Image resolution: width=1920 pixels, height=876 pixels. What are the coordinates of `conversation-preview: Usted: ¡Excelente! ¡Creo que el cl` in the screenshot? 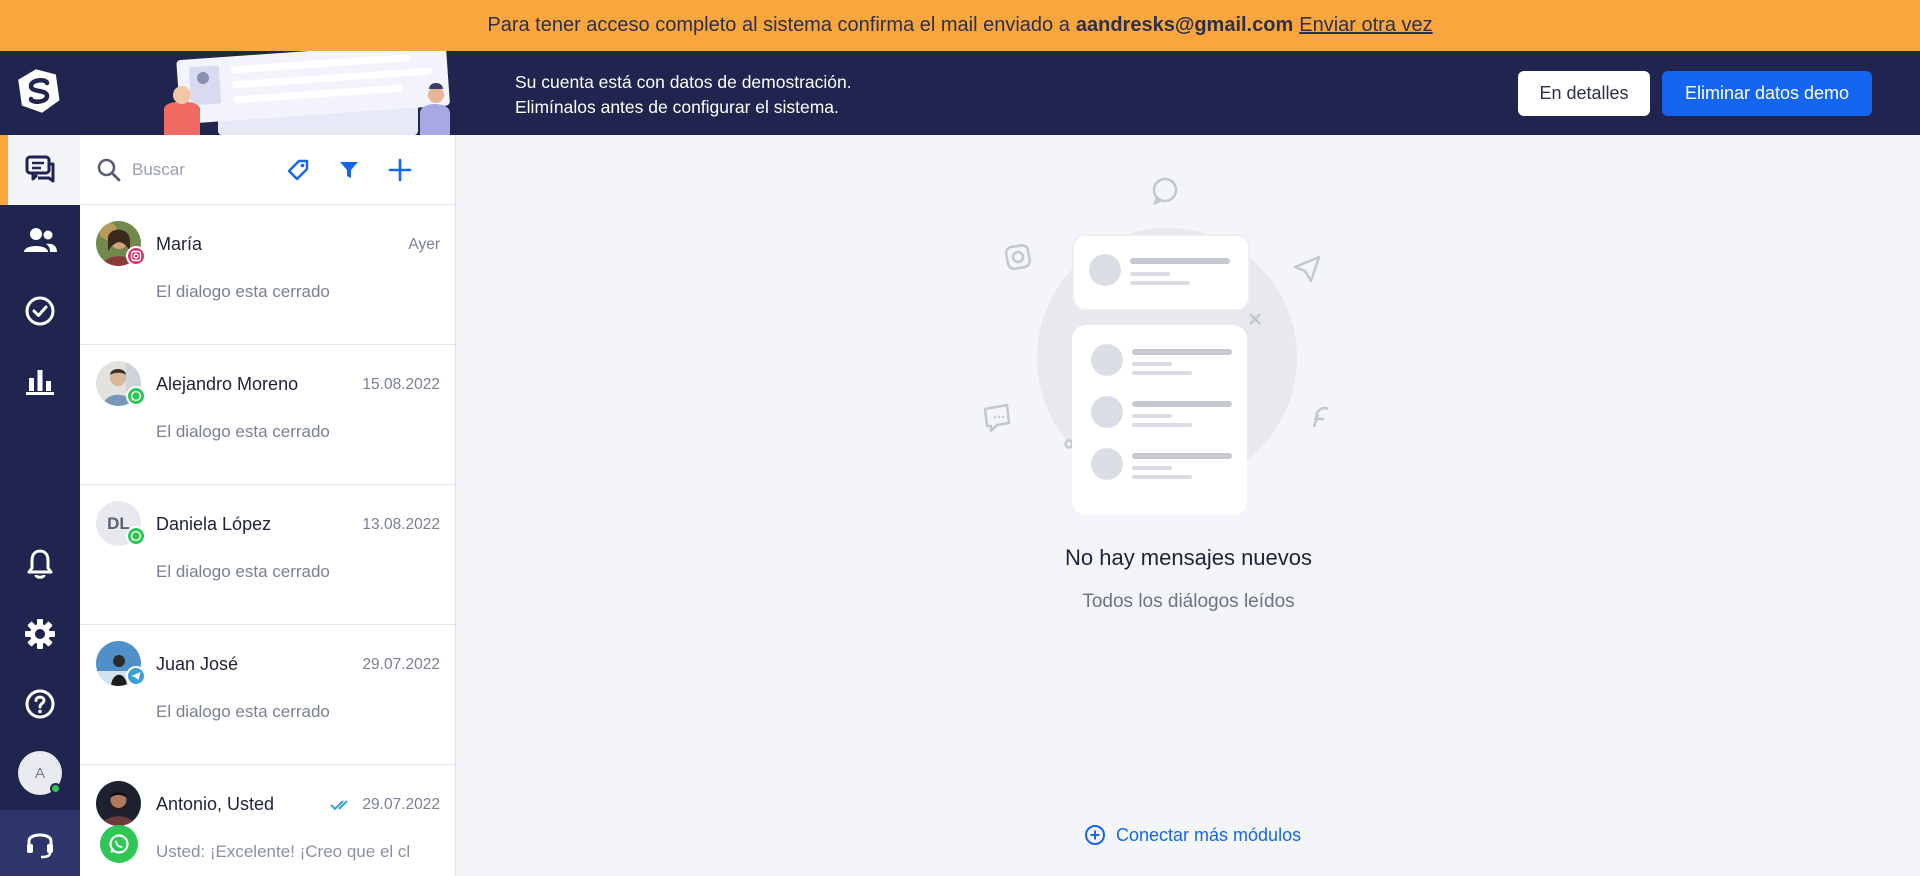 It's located at (283, 851).